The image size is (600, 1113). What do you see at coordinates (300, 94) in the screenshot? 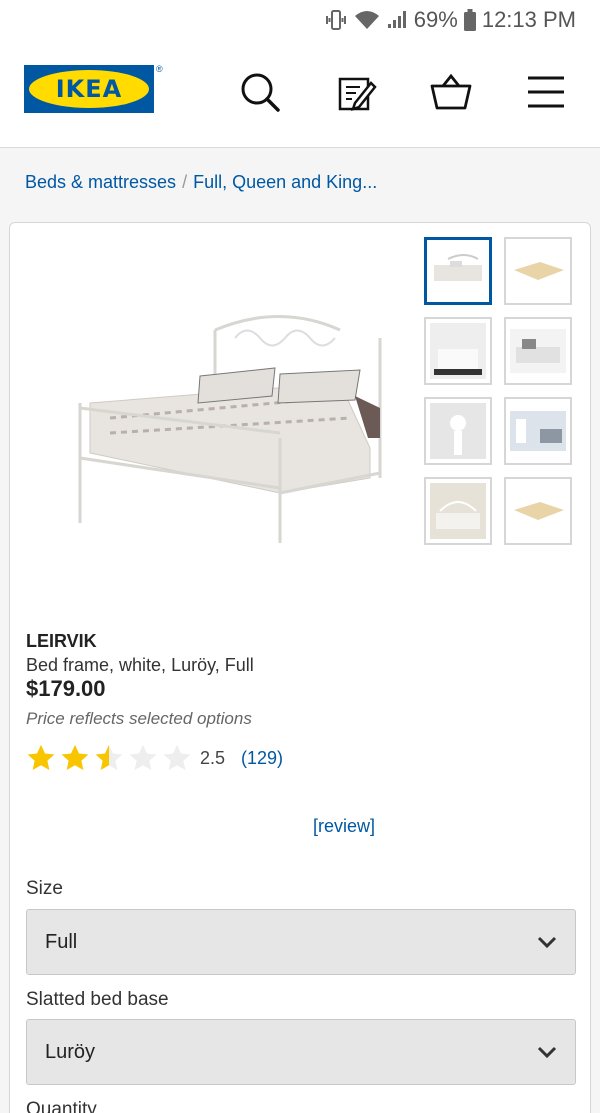
I see `app-header: IKEA ®` at bounding box center [300, 94].